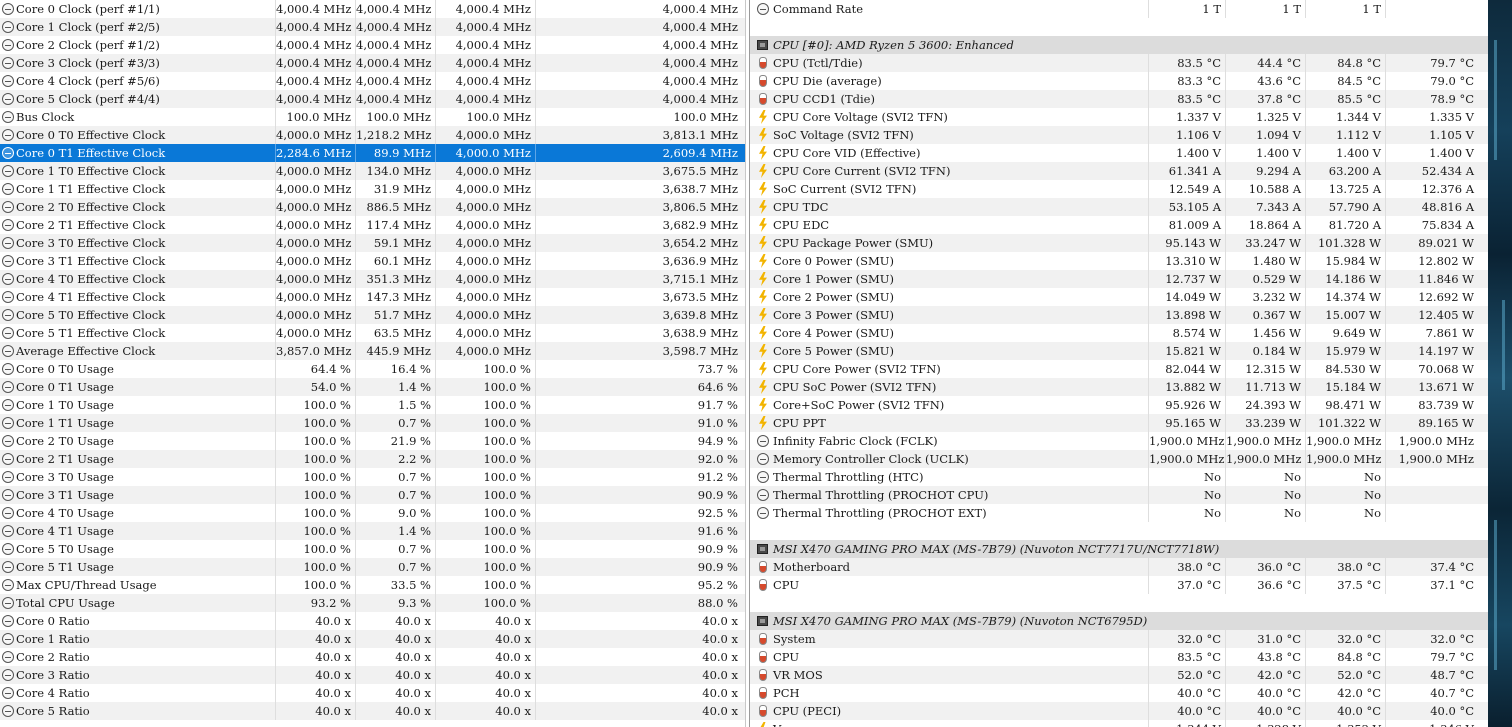 Image resolution: width=1512 pixels, height=727 pixels. Describe the element at coordinates (372, 657) in the screenshot. I see `sensor-row: Core 2 Ratio 40.0 x 40.0 x 40.0 x 40.0 x` at that location.